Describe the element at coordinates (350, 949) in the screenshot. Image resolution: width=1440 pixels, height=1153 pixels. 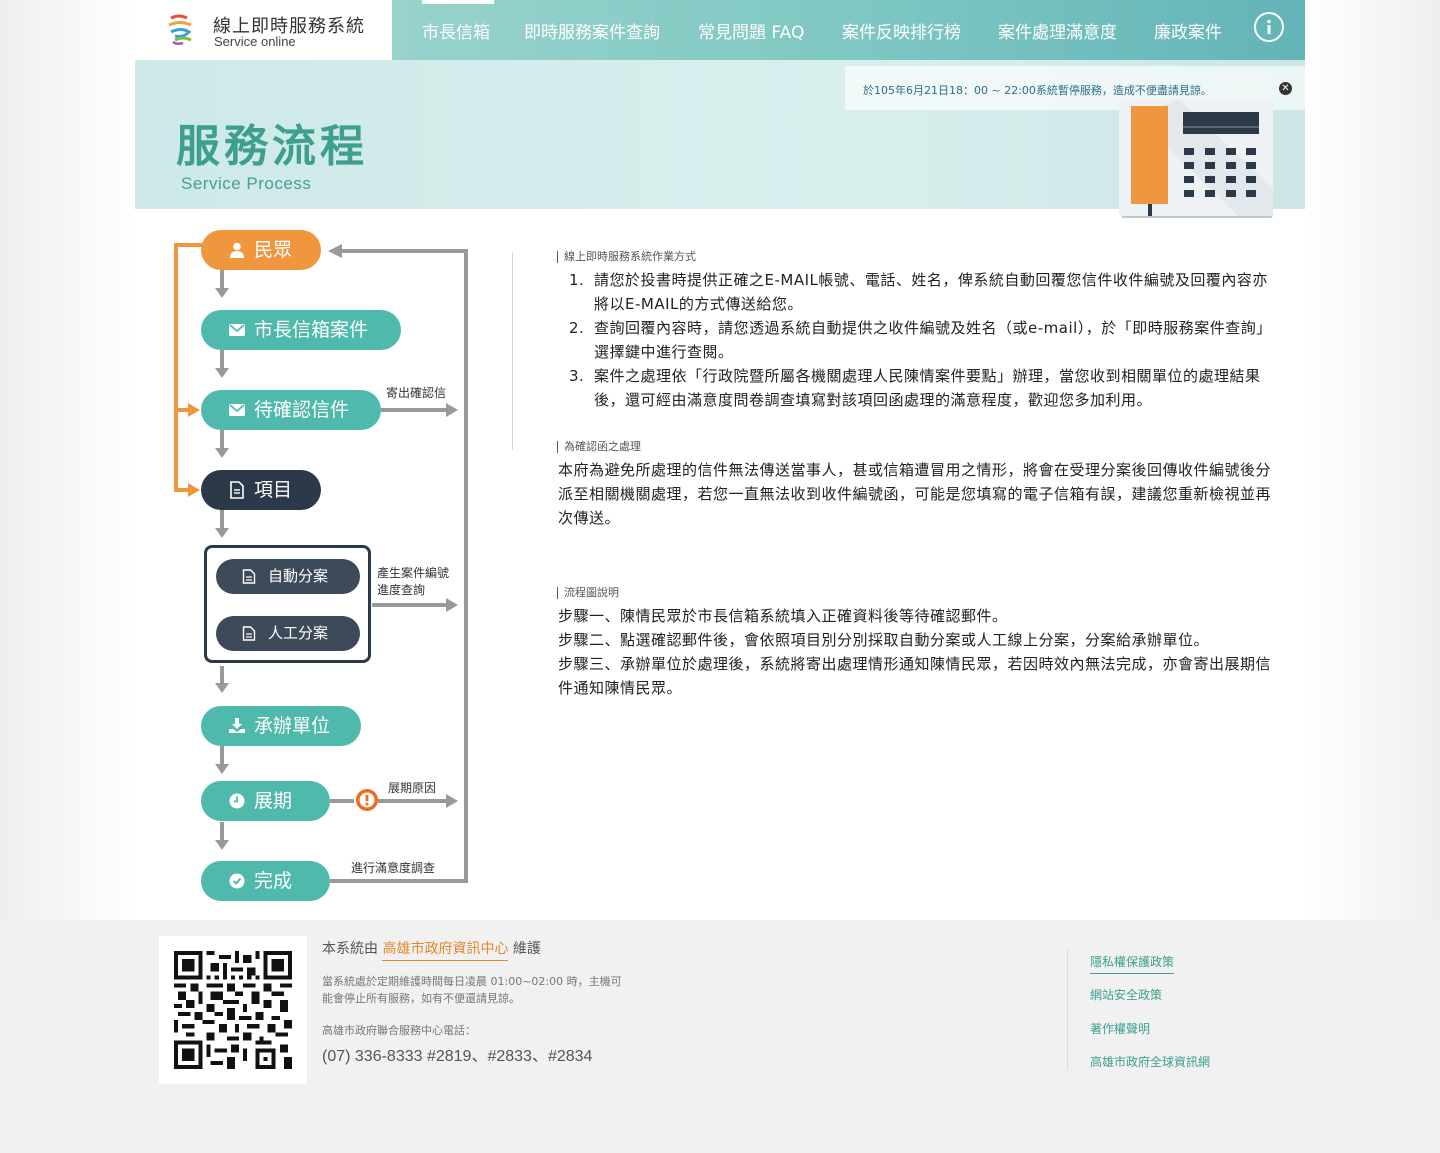
I see `maintainer-prefix: 本系統由` at that location.